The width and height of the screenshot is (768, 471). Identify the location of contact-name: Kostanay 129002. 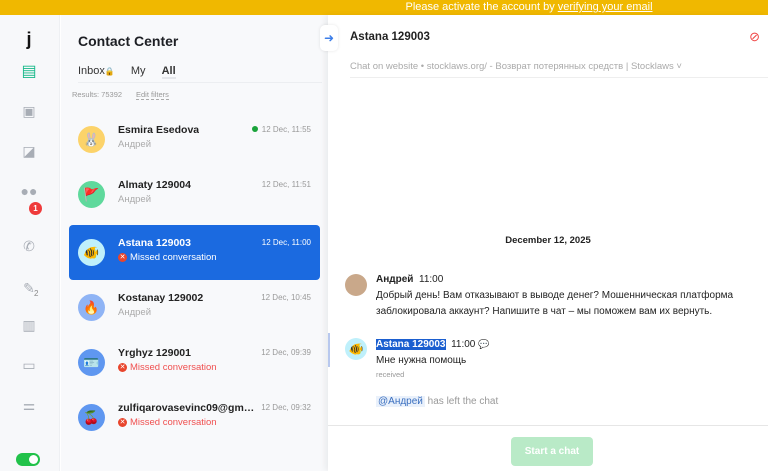
(161, 298).